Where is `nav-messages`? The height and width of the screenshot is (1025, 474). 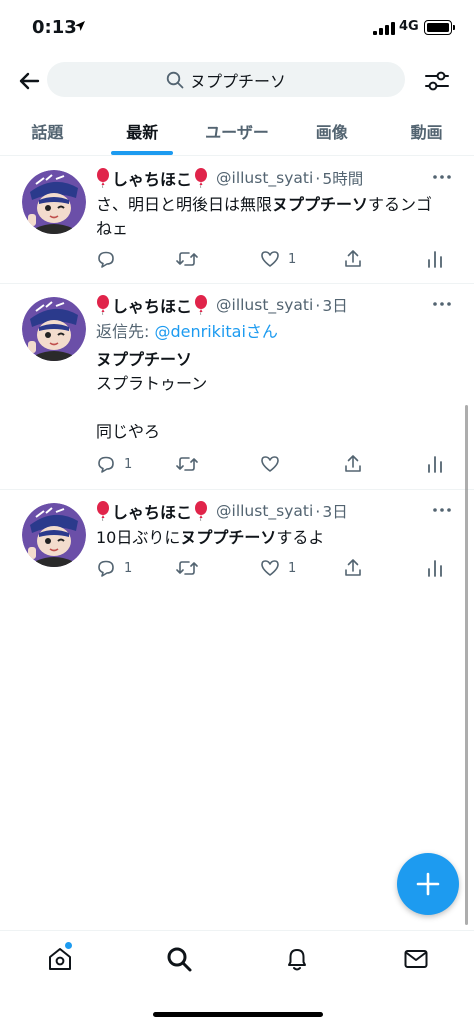
nav-messages is located at coordinates (416, 959).